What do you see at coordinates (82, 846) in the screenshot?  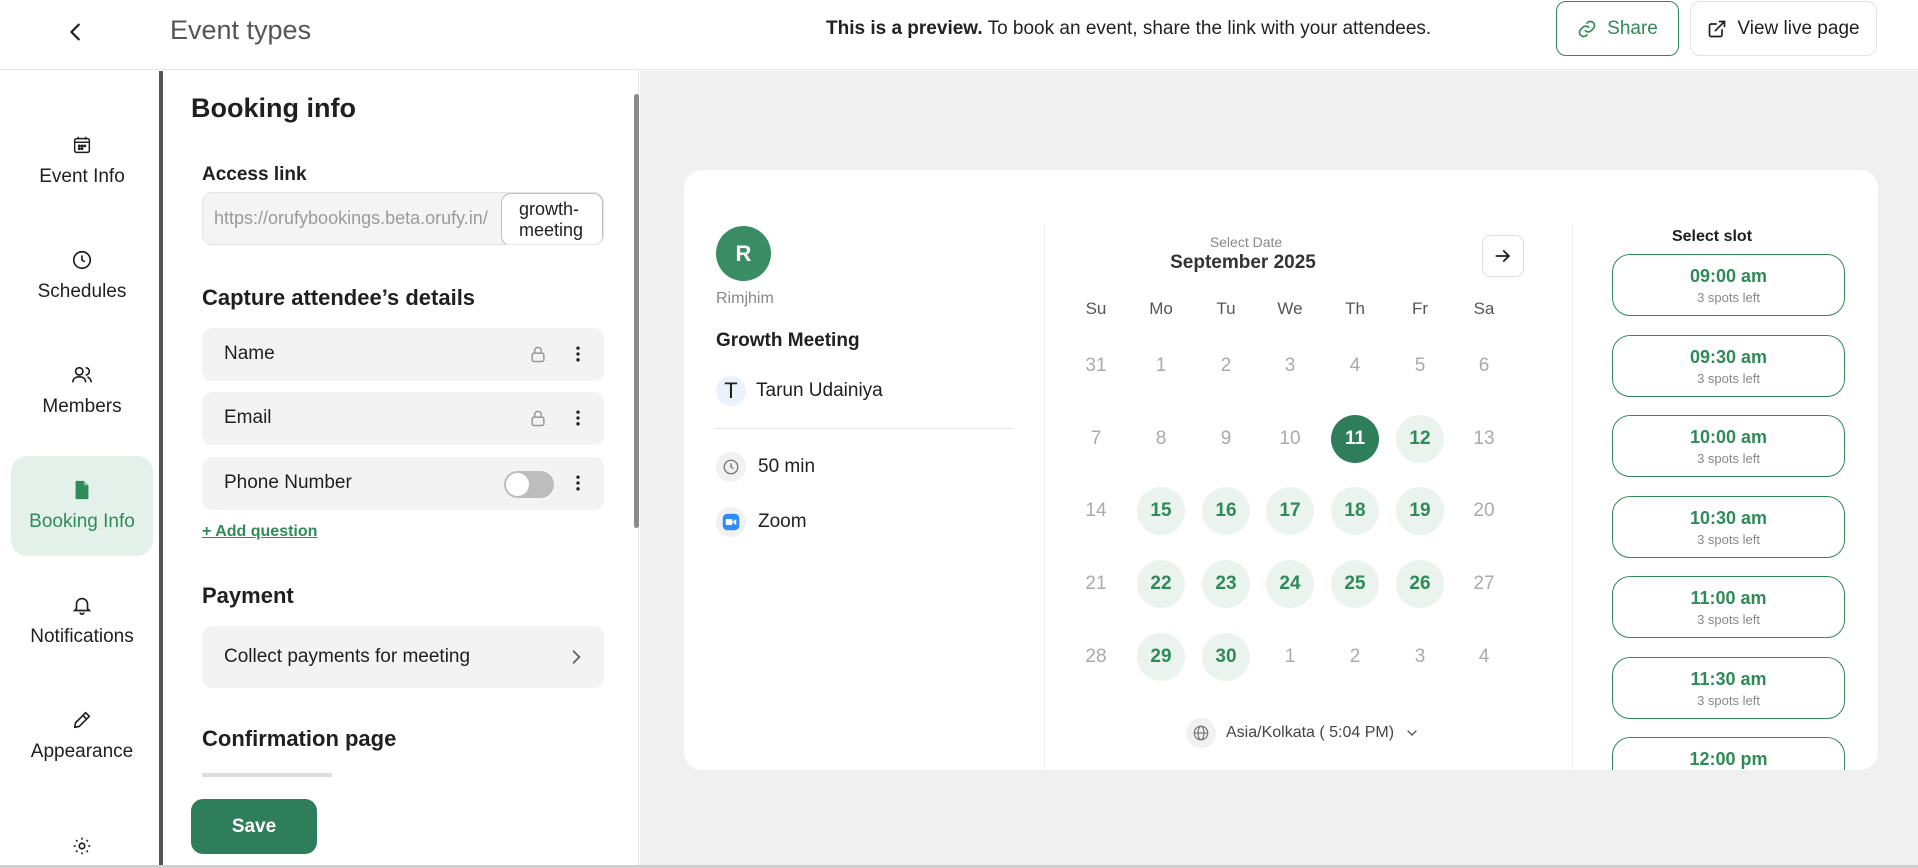 I see `gear-icon` at bounding box center [82, 846].